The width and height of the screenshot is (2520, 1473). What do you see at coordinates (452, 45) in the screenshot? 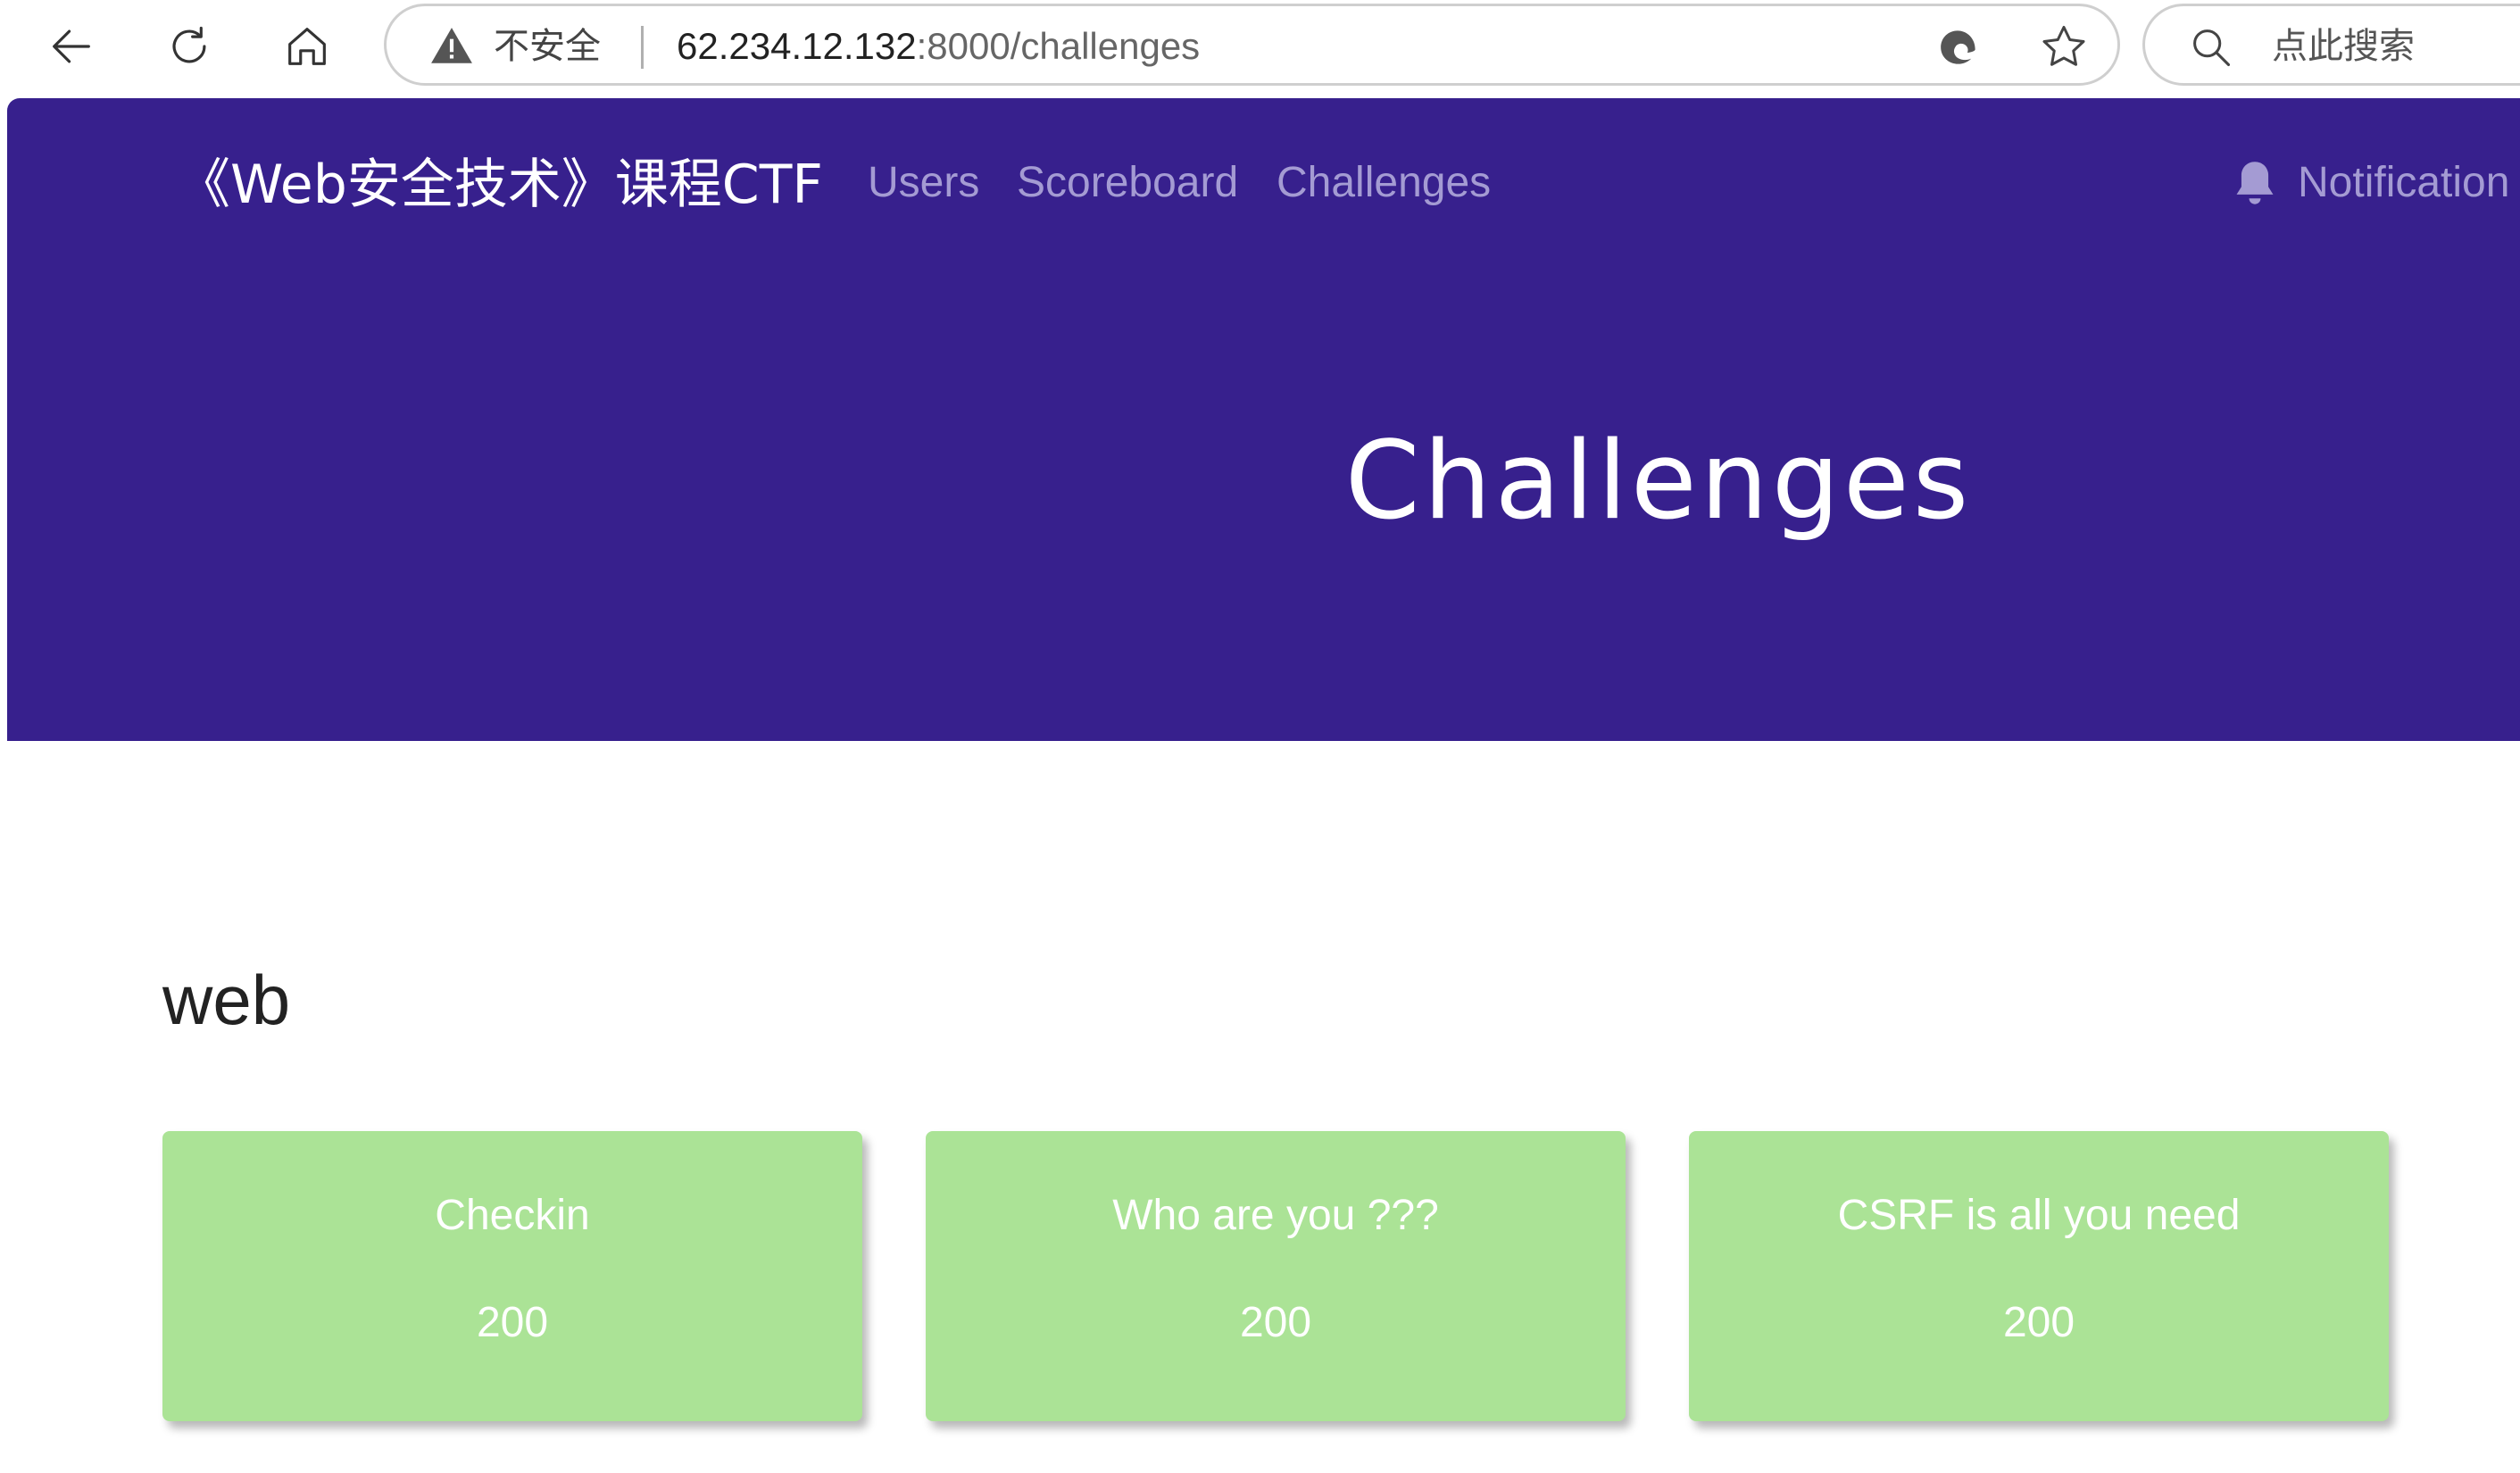
I see `warning-icon` at bounding box center [452, 45].